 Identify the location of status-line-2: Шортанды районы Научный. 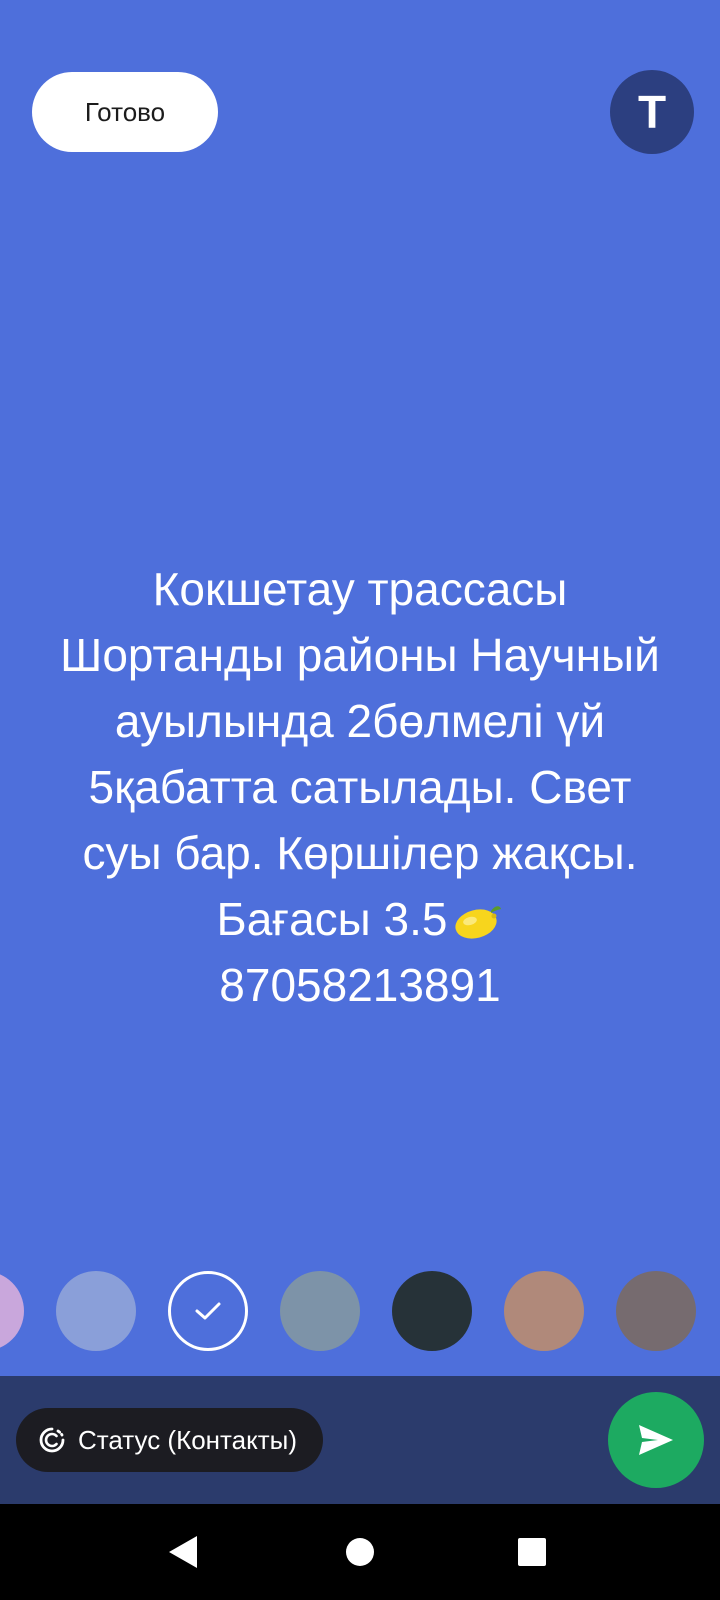
(360, 655).